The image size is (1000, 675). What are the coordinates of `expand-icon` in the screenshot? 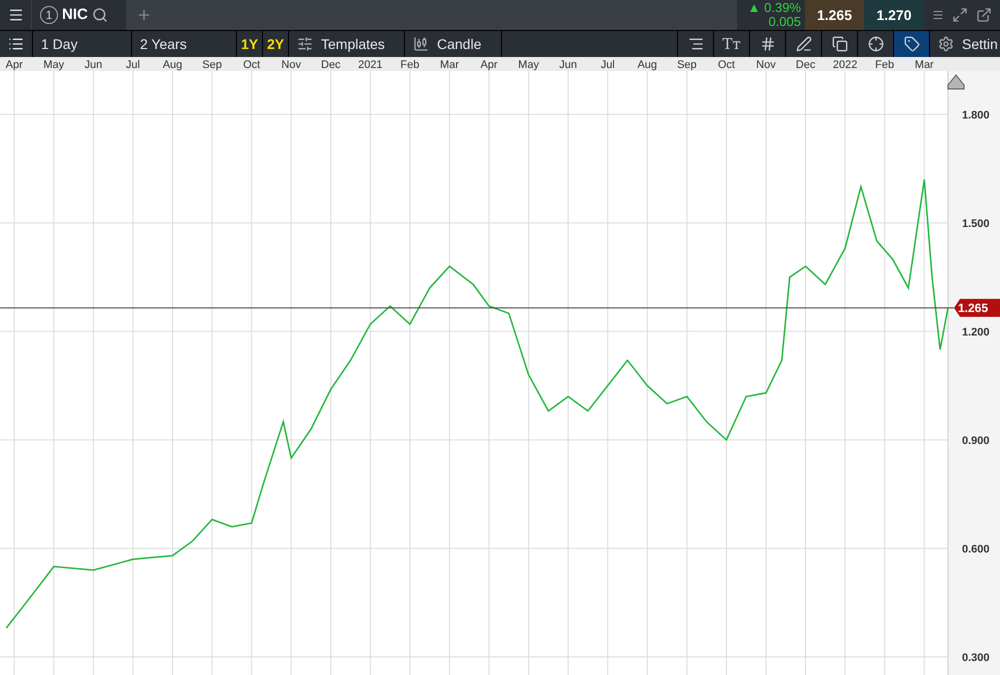 It's located at (960, 15).